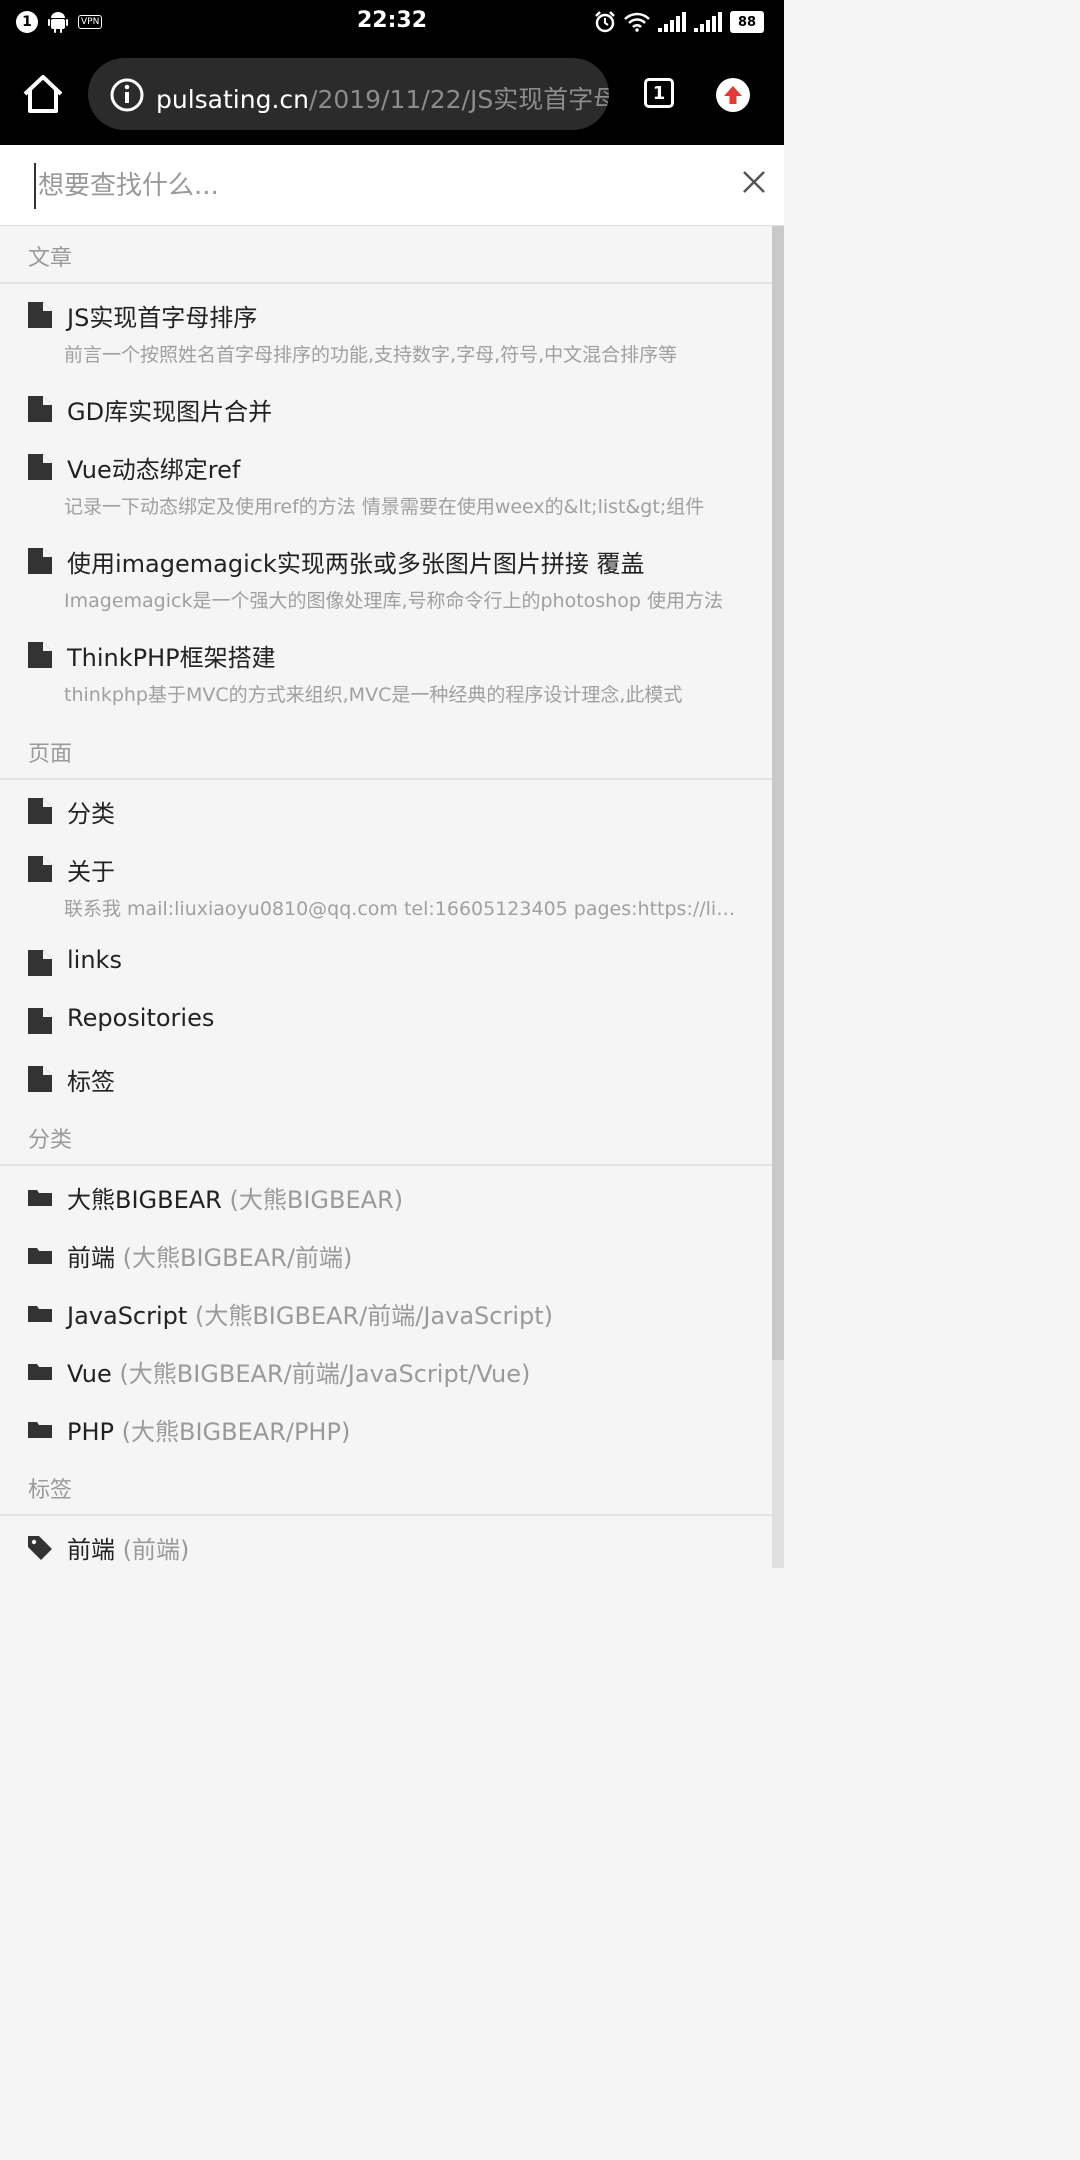 The width and height of the screenshot is (1080, 2160). I want to click on tag-name: 前端, so click(91, 1550).